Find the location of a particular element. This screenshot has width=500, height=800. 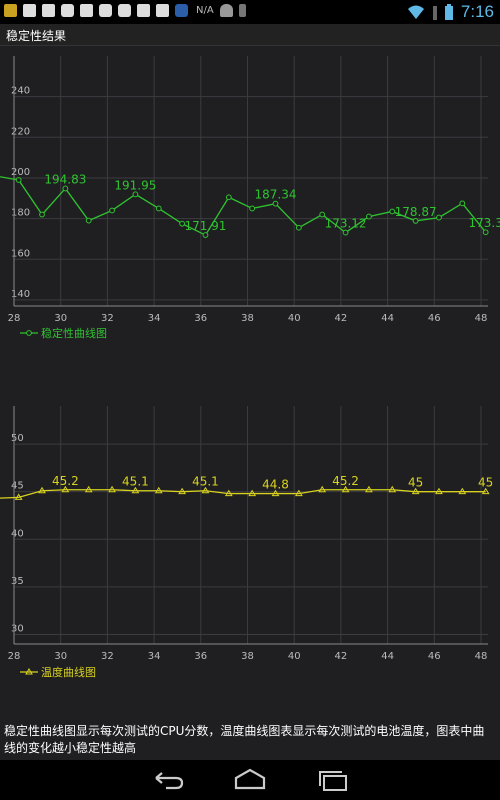

clock: 7:16 is located at coordinates (477, 11).